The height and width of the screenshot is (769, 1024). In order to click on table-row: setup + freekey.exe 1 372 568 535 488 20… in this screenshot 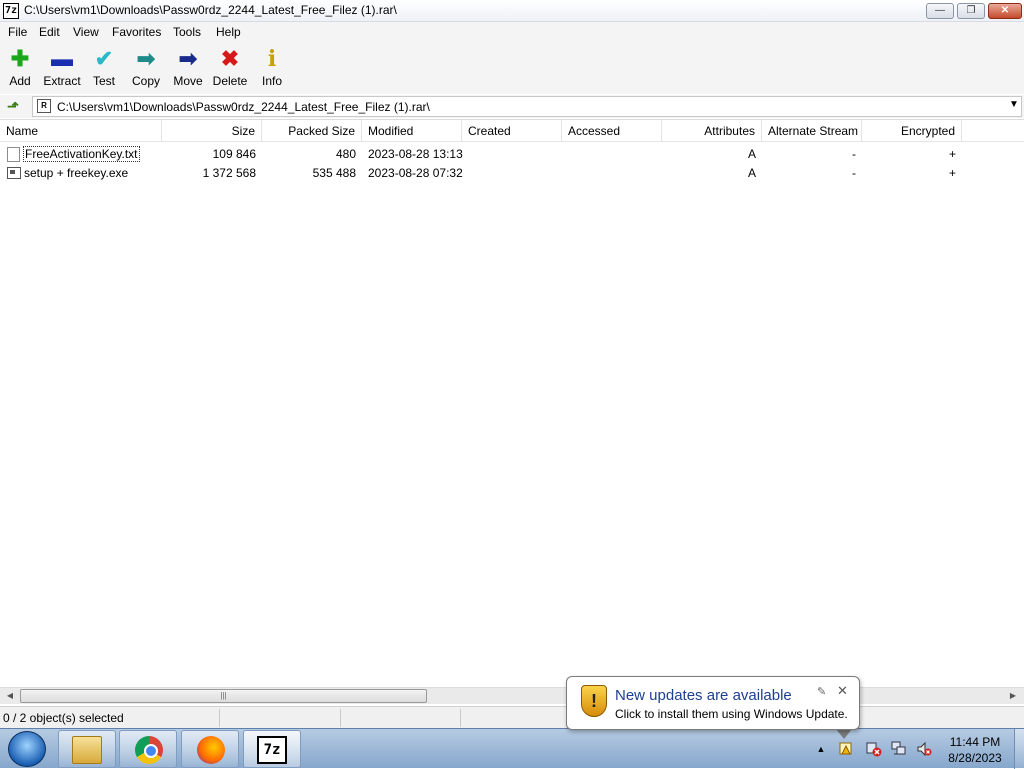, I will do `click(512, 173)`.